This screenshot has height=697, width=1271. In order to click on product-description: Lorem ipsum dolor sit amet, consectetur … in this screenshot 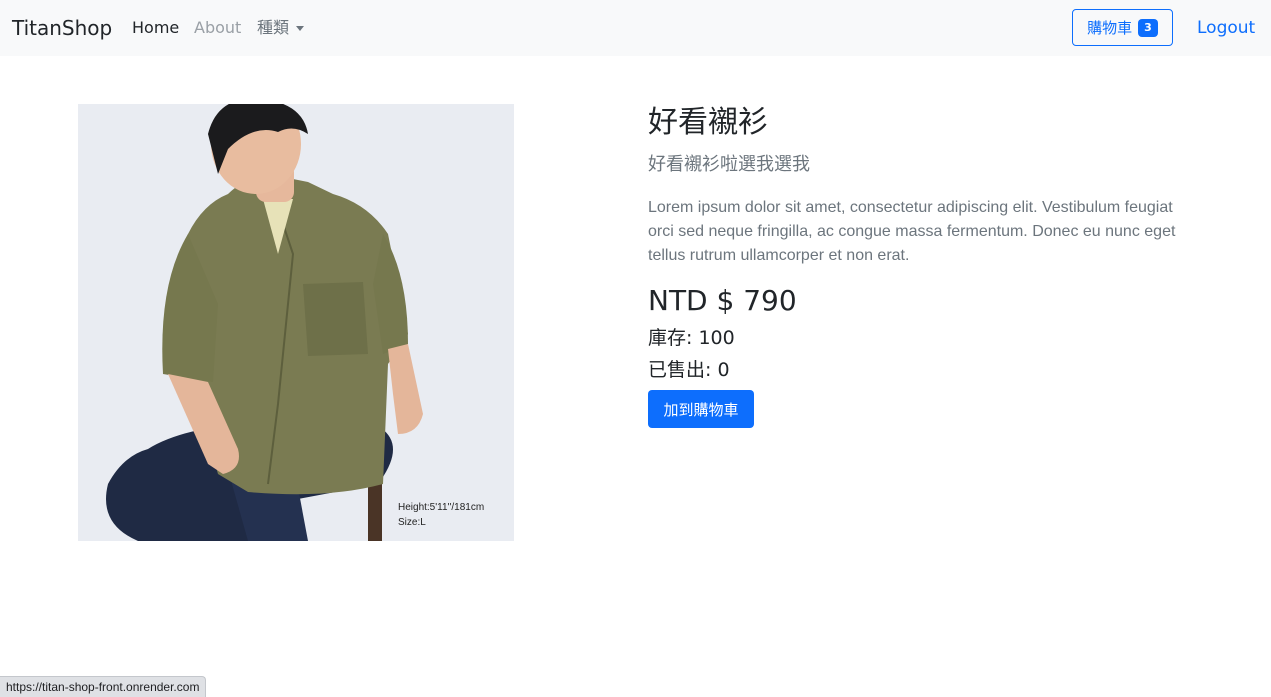, I will do `click(912, 231)`.